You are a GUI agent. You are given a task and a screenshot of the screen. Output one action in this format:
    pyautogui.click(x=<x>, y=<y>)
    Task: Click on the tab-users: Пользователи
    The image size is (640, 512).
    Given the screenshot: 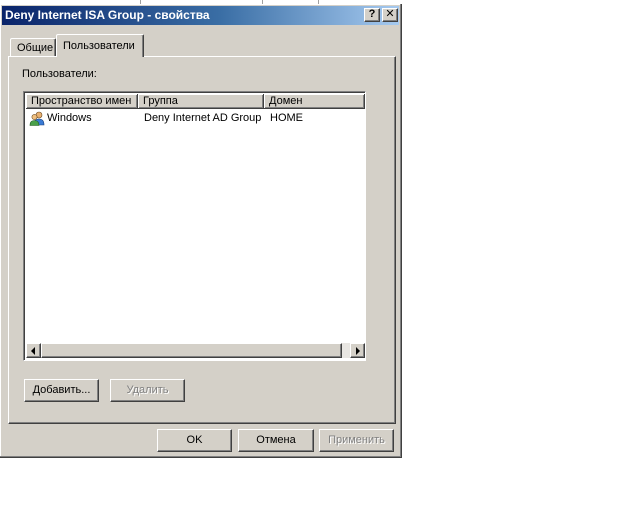 What is the action you would take?
    pyautogui.click(x=100, y=45)
    